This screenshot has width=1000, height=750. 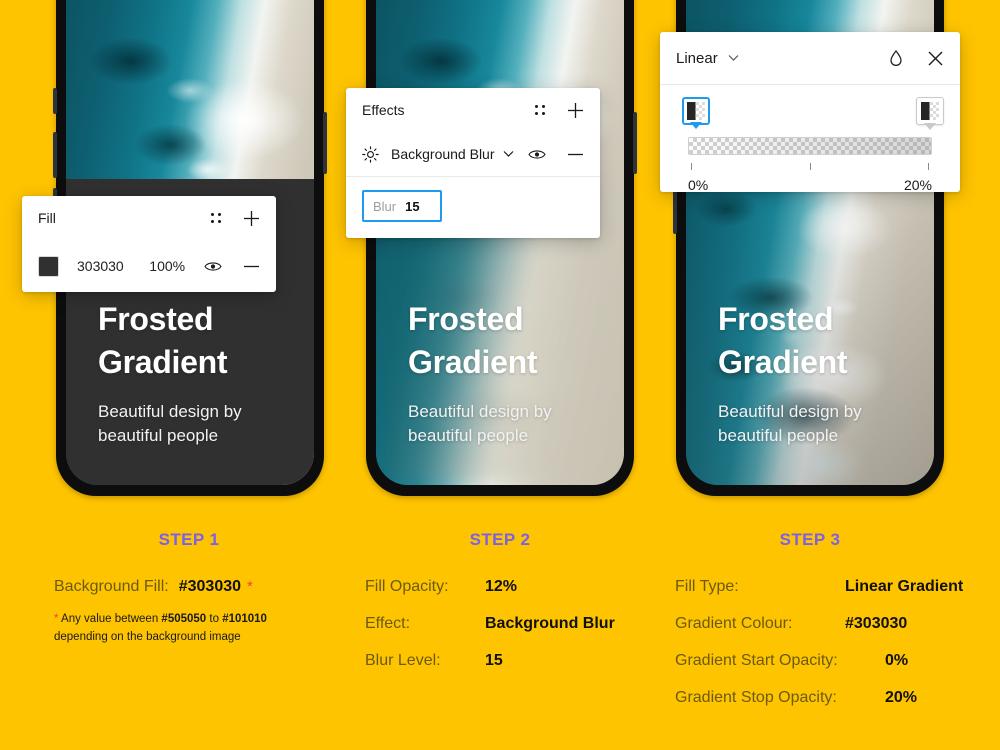 What do you see at coordinates (904, 586) in the screenshot?
I see `step-3-value-fill-type: Linear Gradient` at bounding box center [904, 586].